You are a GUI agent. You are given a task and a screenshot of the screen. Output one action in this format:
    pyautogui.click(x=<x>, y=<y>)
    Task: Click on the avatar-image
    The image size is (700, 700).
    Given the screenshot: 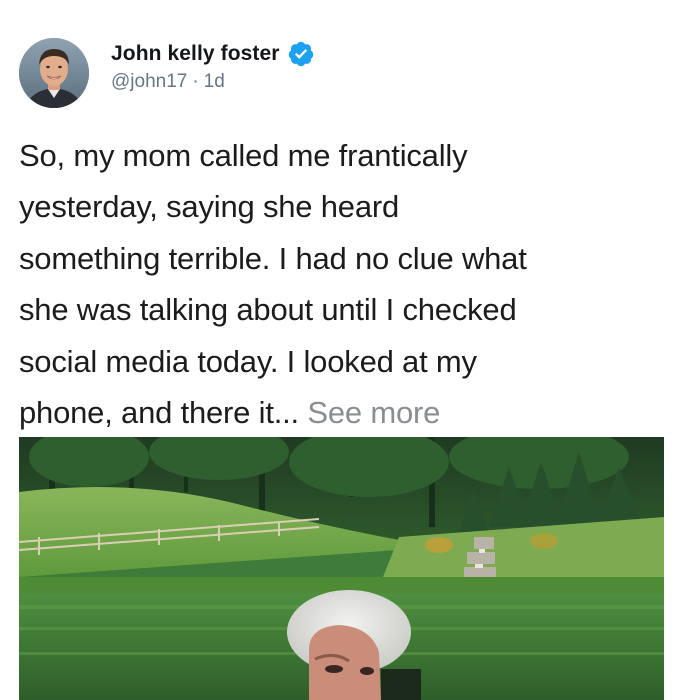 What is the action you would take?
    pyautogui.click(x=54, y=73)
    